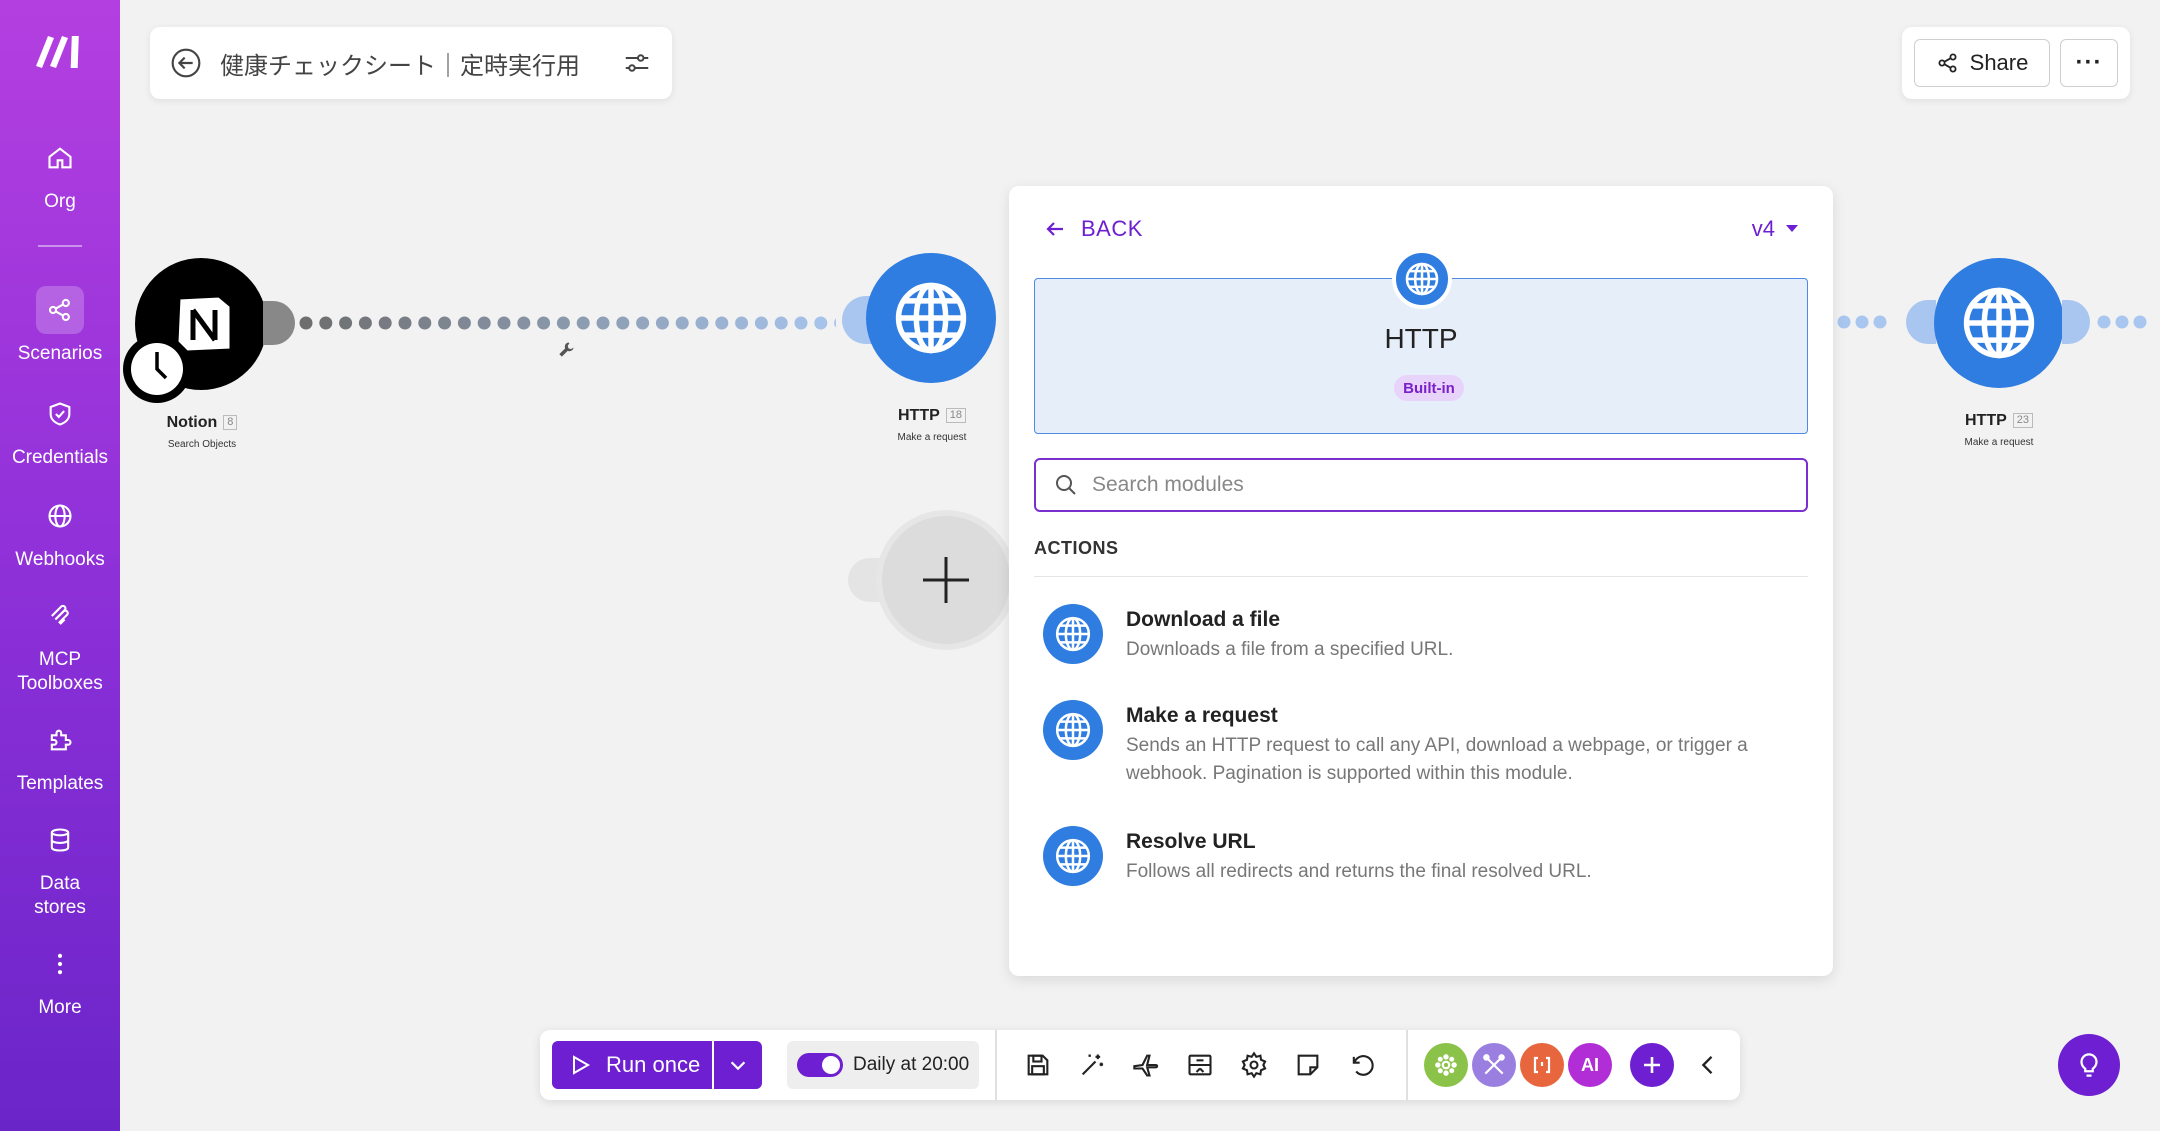  What do you see at coordinates (60, 868) in the screenshot?
I see `sidebar-item-data-stores: Data stores` at bounding box center [60, 868].